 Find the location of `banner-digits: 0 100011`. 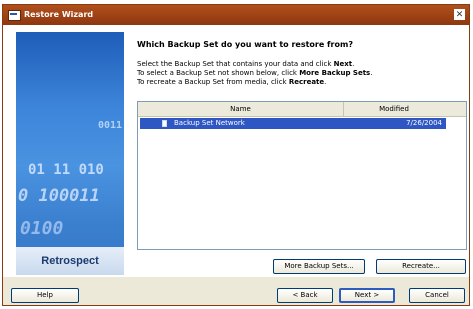

banner-digits: 0 100011 is located at coordinates (59, 196).